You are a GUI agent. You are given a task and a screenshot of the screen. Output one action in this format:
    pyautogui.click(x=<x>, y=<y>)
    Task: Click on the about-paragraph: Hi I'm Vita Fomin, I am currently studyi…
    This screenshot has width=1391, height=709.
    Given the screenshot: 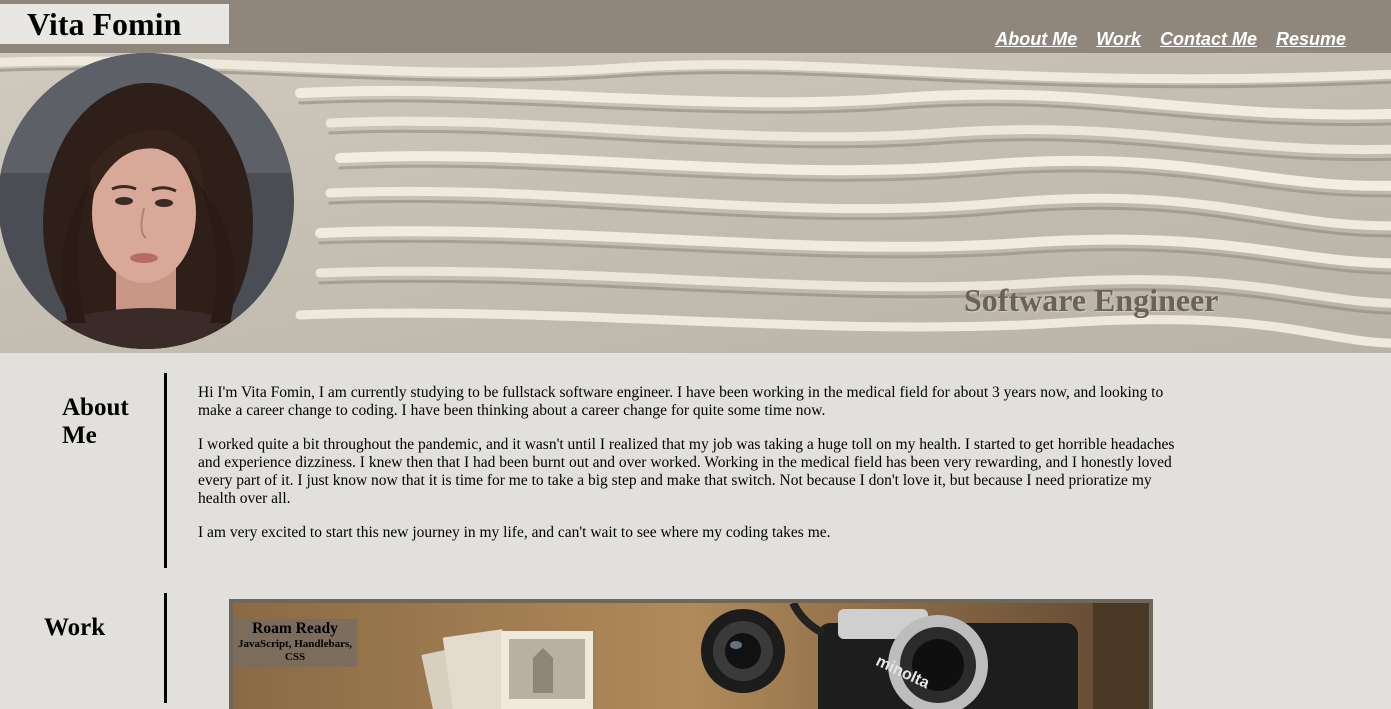 What is the action you would take?
    pyautogui.click(x=681, y=401)
    